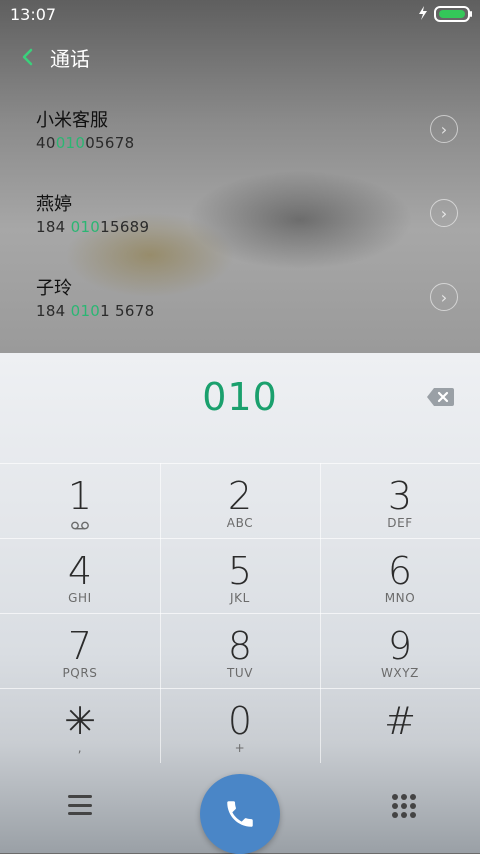 The height and width of the screenshot is (854, 480). Describe the element at coordinates (400, 598) in the screenshot. I see `key-letters: MNO` at that location.